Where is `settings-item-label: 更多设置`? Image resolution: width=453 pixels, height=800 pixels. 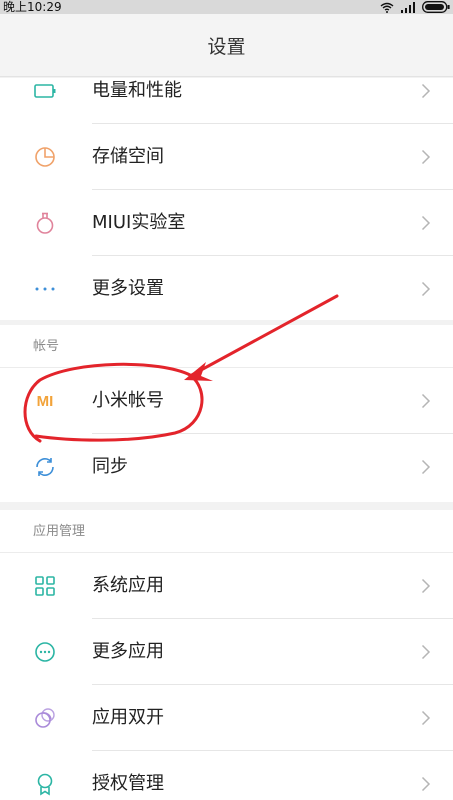
settings-item-label: 更多设置 is located at coordinates (128, 288).